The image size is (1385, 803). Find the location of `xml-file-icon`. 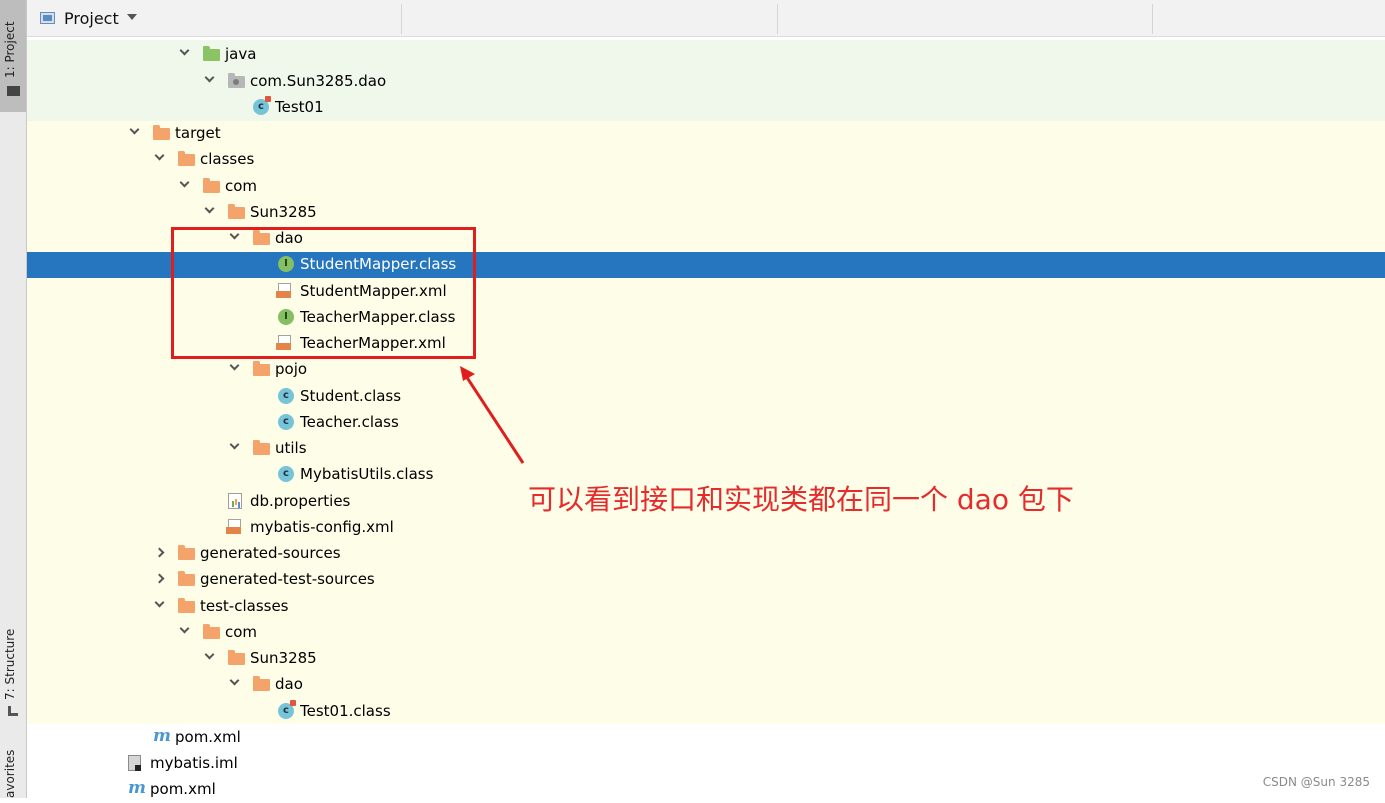

xml-file-icon is located at coordinates (233, 526).